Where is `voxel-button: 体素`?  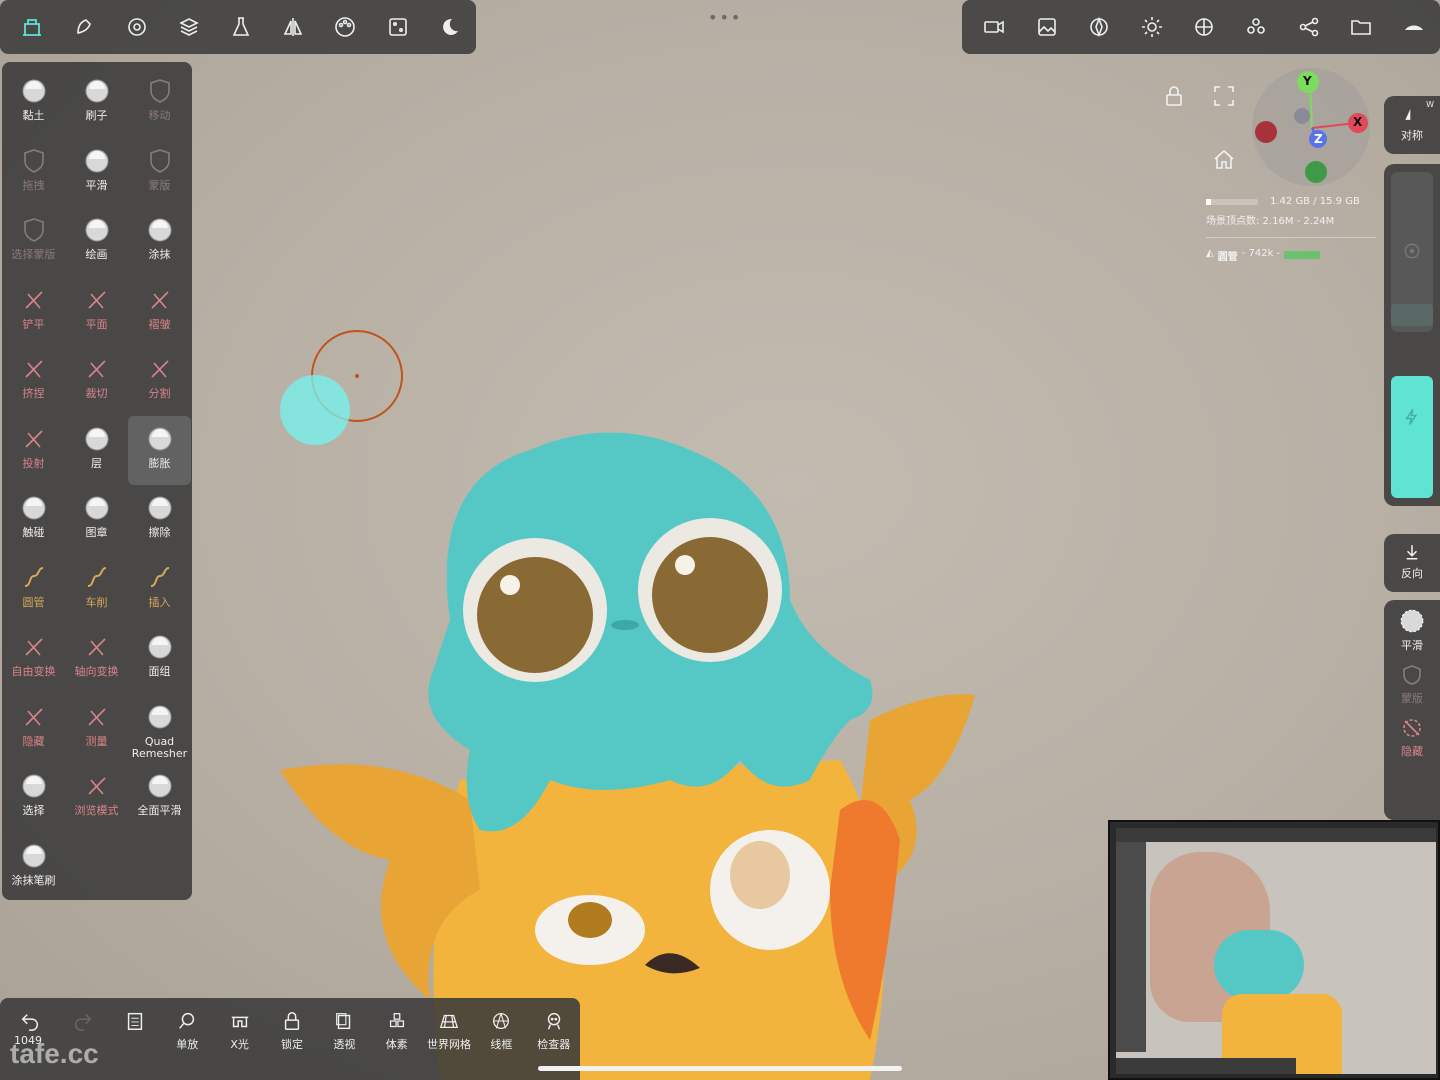 voxel-button: 体素 is located at coordinates (397, 1039).